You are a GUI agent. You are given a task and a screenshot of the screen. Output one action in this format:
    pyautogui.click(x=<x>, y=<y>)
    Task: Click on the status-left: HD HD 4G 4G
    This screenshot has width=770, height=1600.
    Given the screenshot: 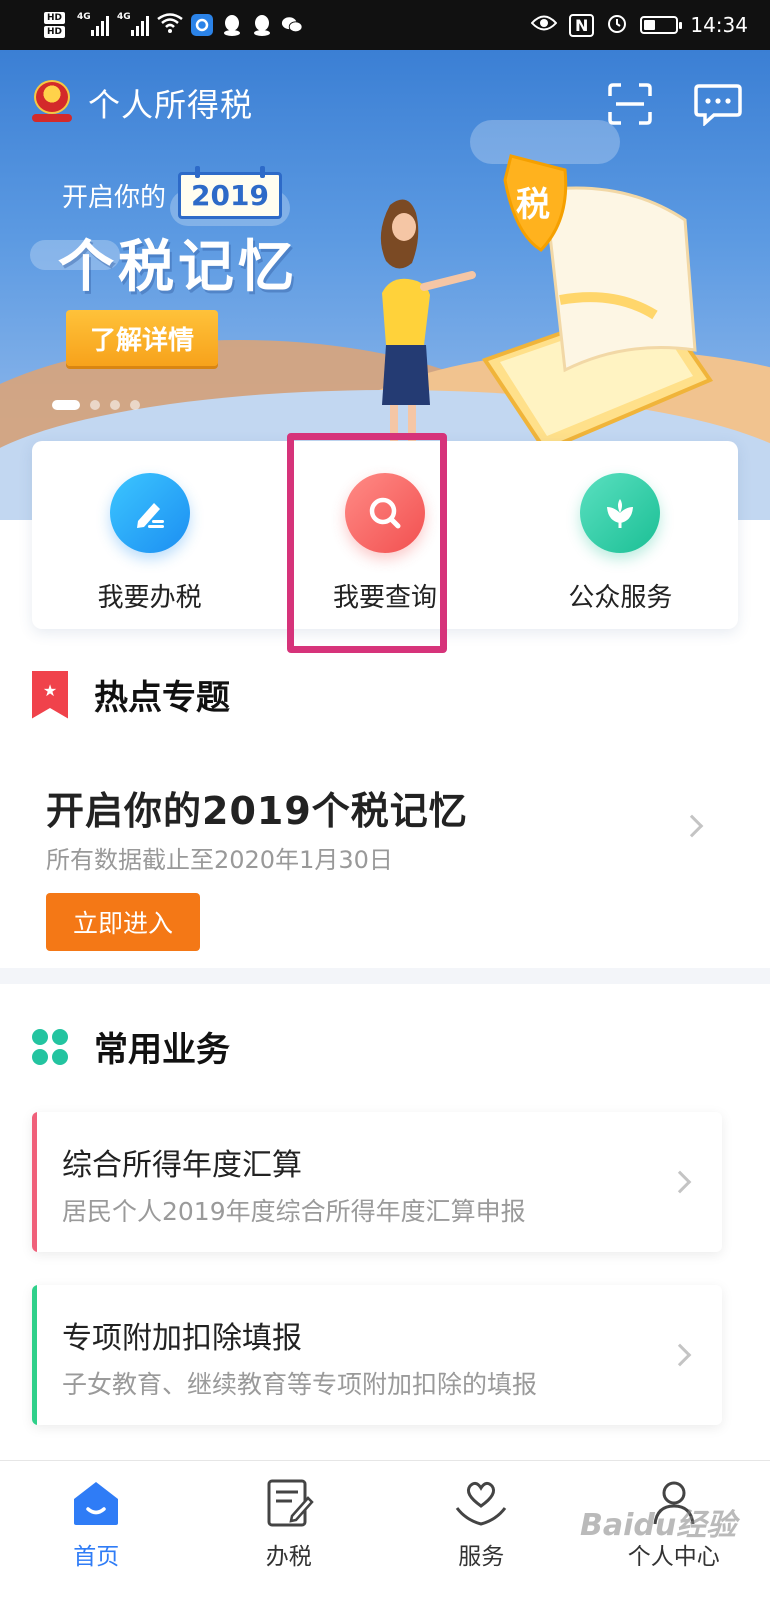 What is the action you would take?
    pyautogui.click(x=173, y=25)
    